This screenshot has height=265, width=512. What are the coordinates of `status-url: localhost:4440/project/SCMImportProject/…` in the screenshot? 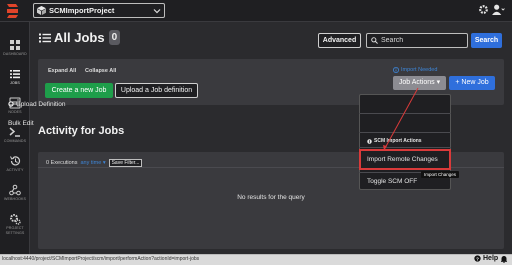 It's located at (101, 259).